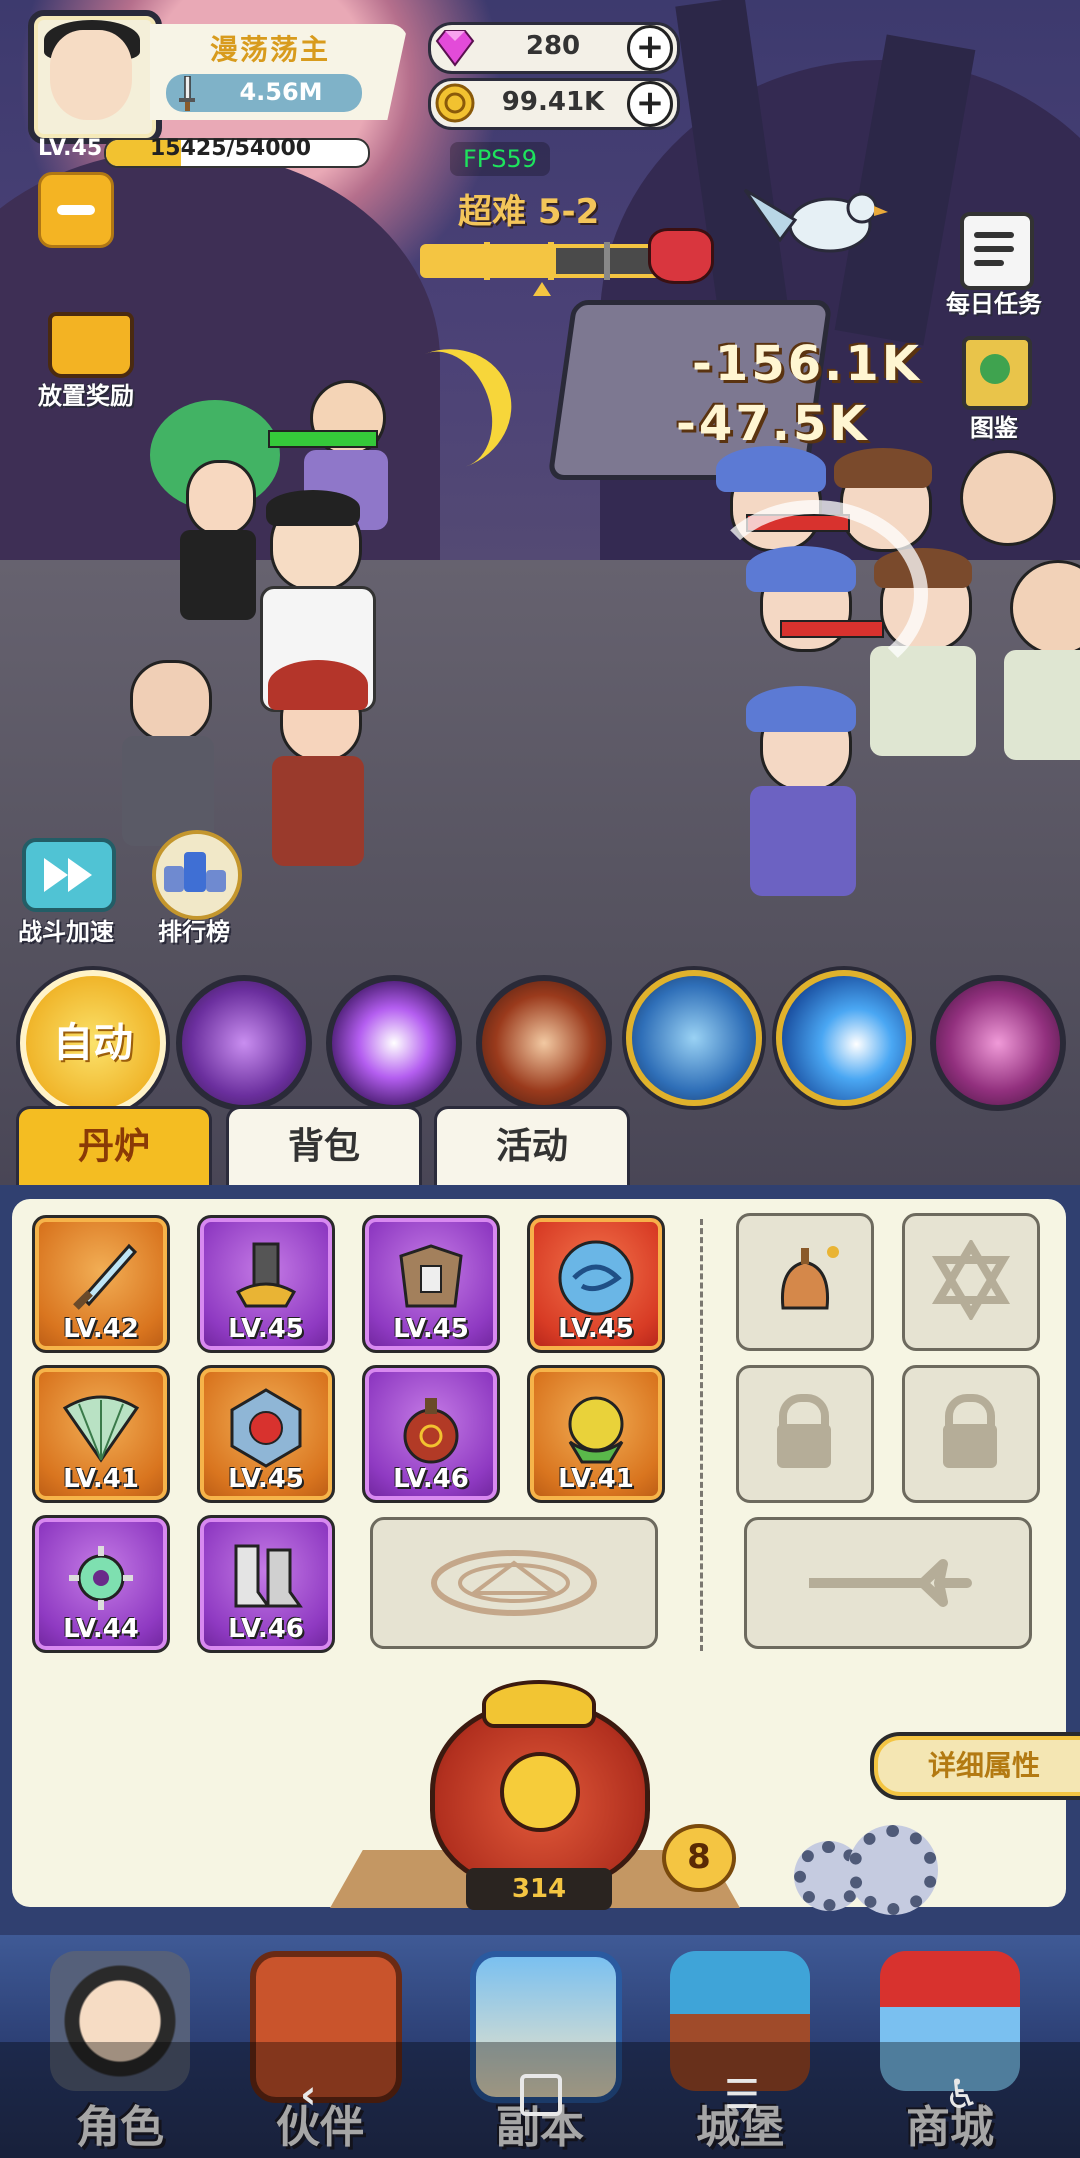  Describe the element at coordinates (114, 1145) in the screenshot. I see `tab-alchemy-furnace: 丹炉` at that location.